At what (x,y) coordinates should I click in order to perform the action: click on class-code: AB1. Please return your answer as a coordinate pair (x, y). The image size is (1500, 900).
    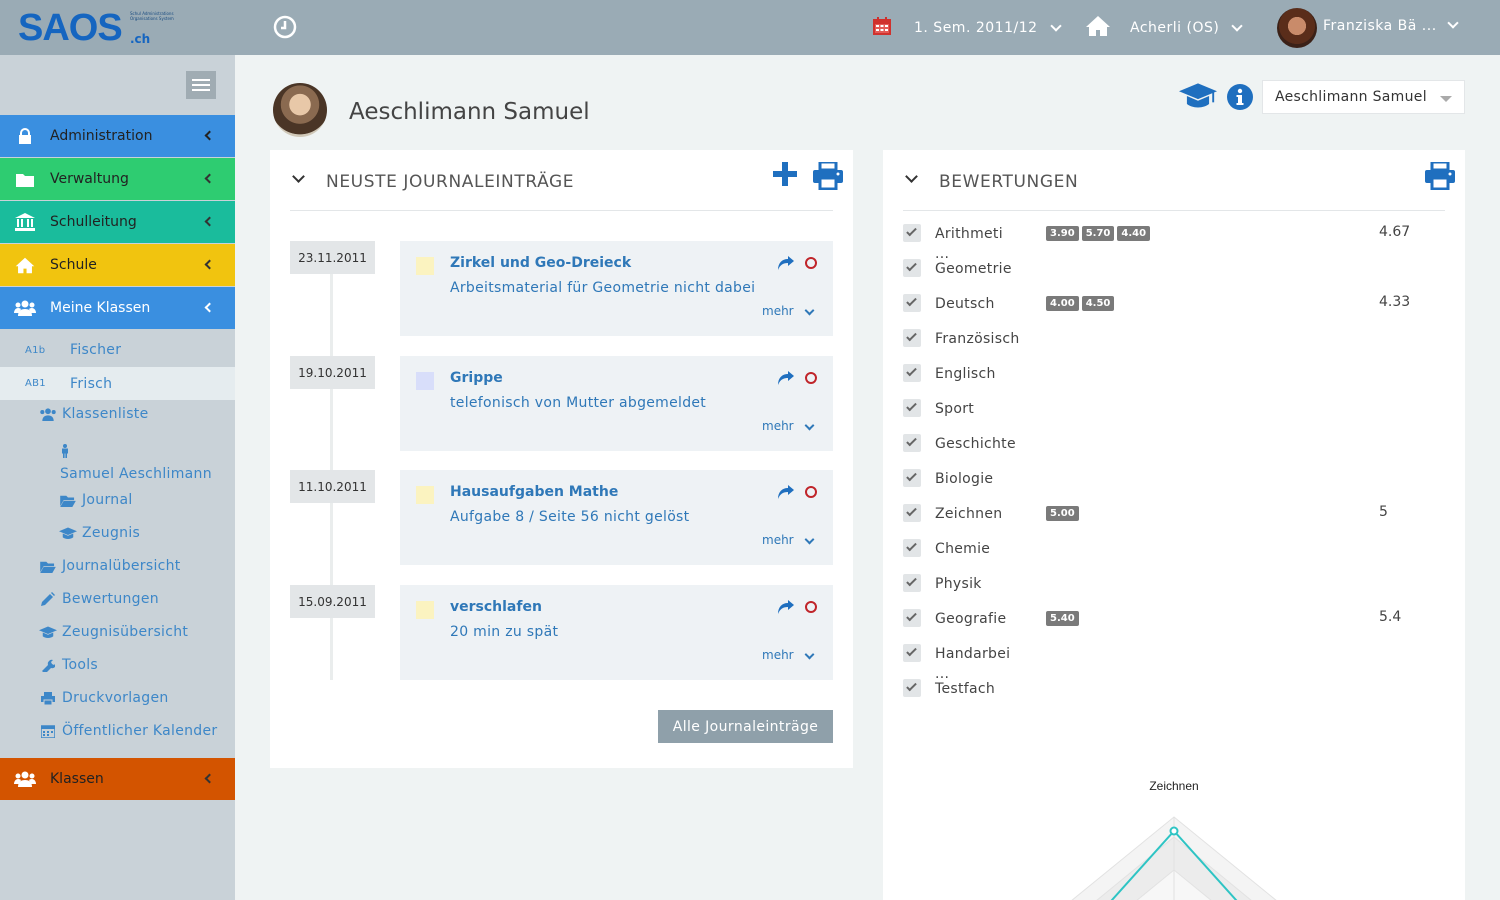
    Looking at the image, I should click on (35, 383).